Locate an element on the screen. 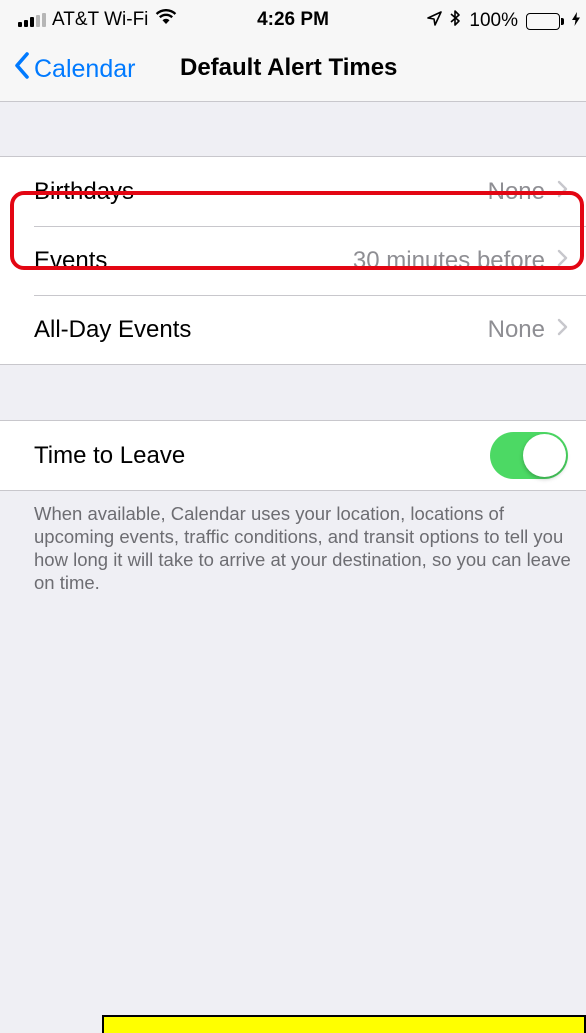  back-button-label: Calendar is located at coordinates (85, 68).